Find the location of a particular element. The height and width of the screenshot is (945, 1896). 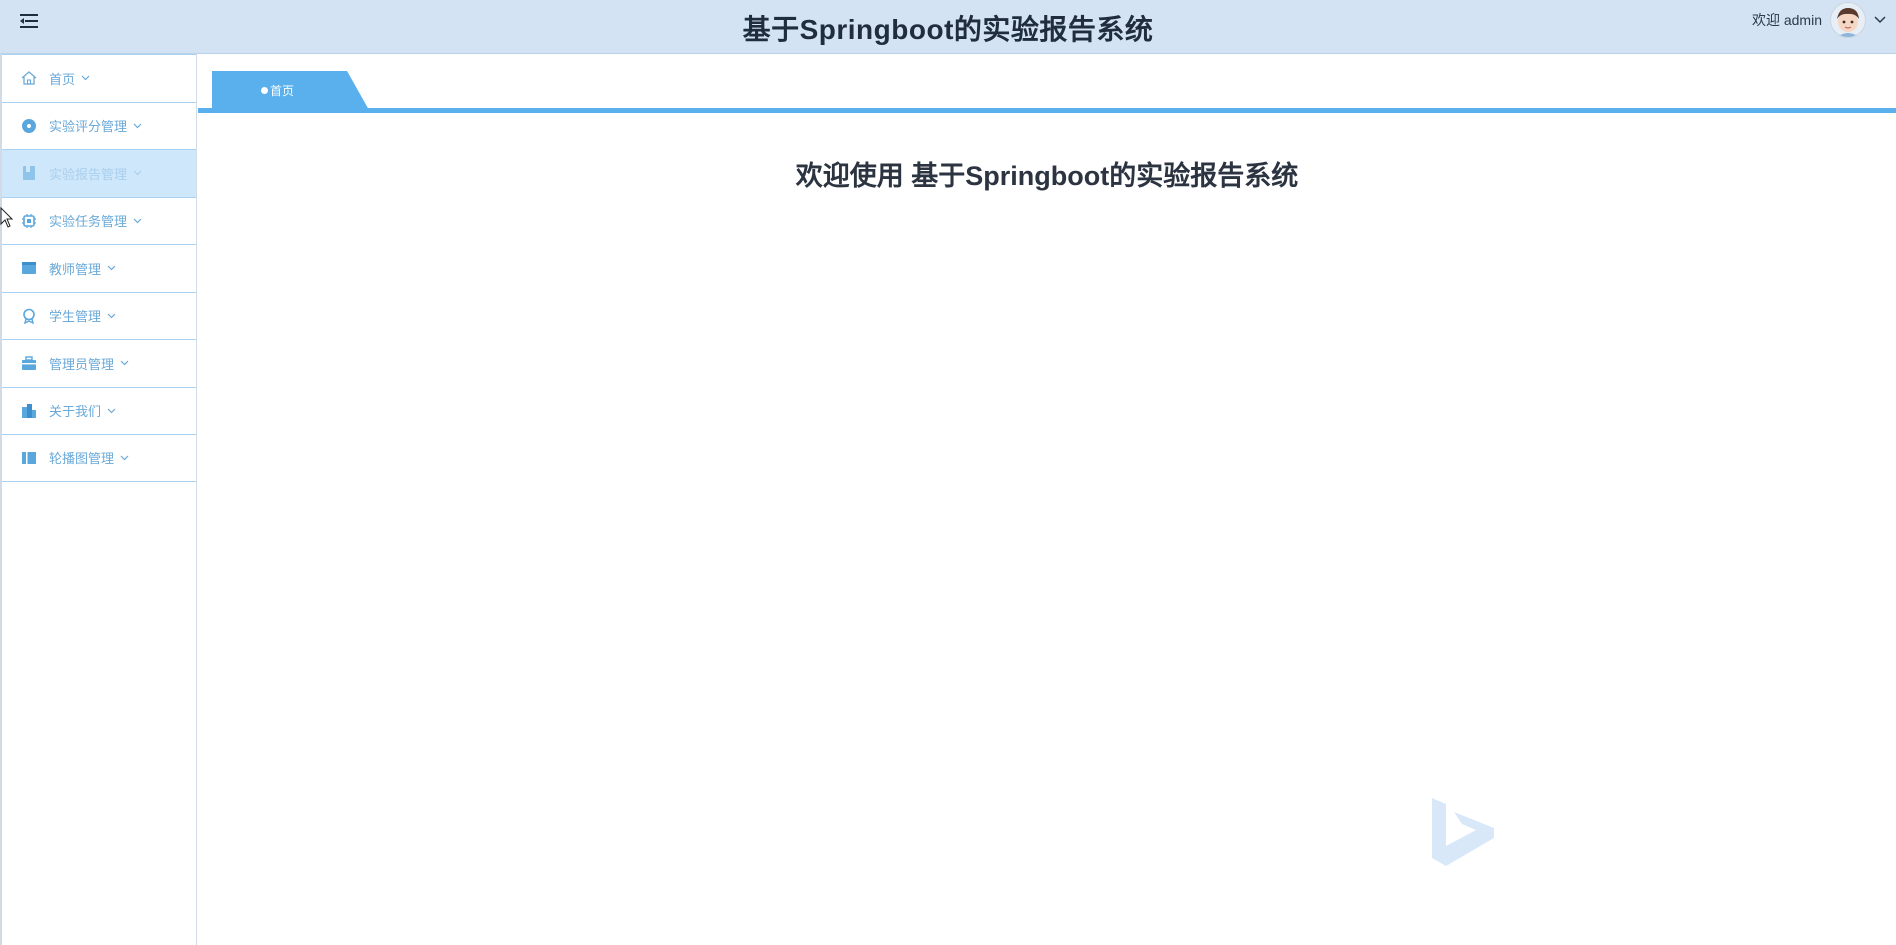

sidebar-item-label: 教师管理 is located at coordinates (75, 269).